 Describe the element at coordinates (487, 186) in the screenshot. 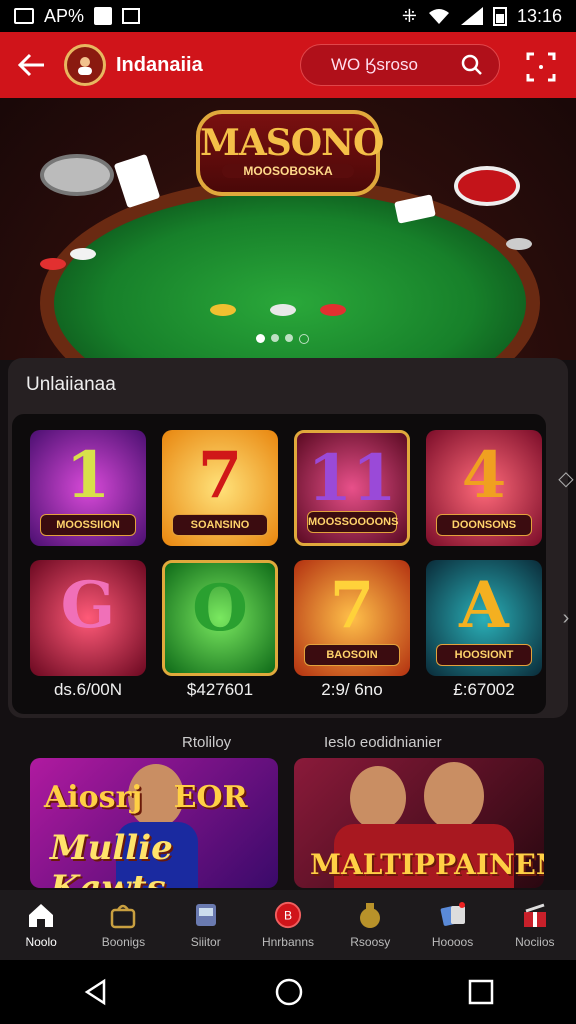

I see `right-wheel` at that location.